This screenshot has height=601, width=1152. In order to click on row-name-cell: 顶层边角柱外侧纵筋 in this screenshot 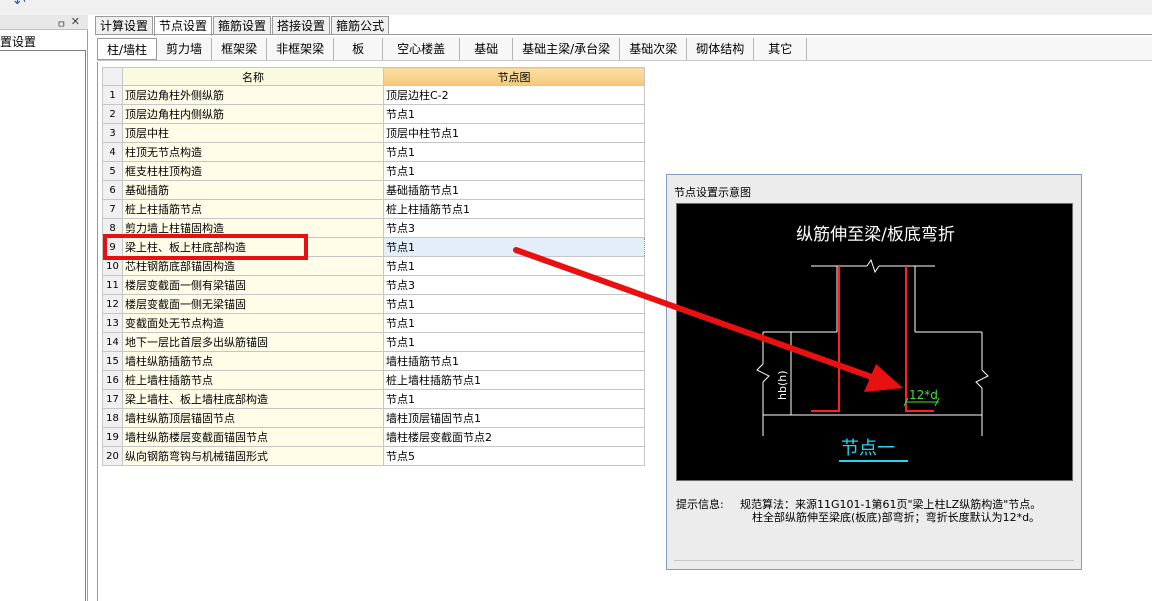, I will do `click(253, 95)`.